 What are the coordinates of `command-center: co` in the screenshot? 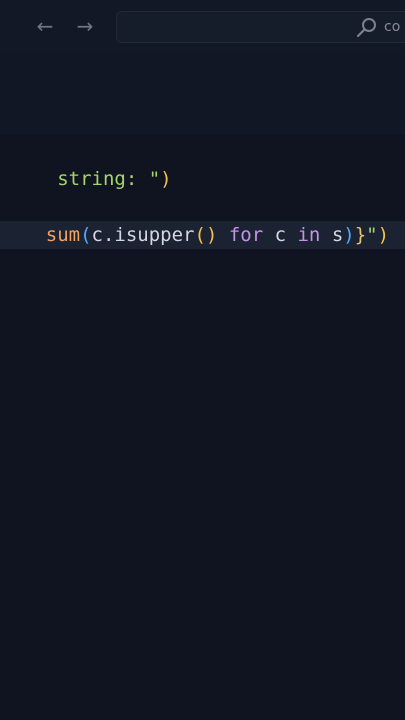 It's located at (260, 27).